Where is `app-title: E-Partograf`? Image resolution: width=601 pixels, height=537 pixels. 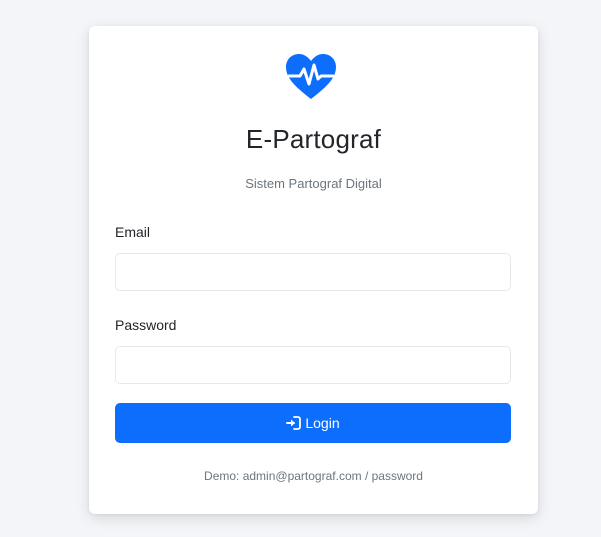 app-title: E-Partograf is located at coordinates (313, 139).